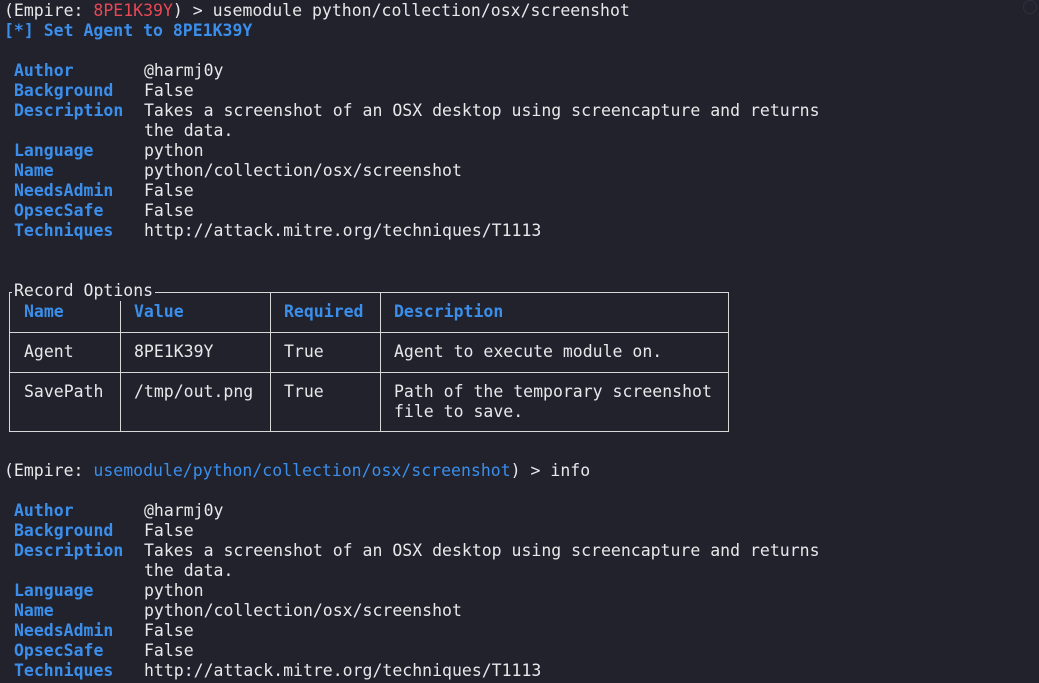  I want to click on prompt-suffix: ) >, so click(192, 10).